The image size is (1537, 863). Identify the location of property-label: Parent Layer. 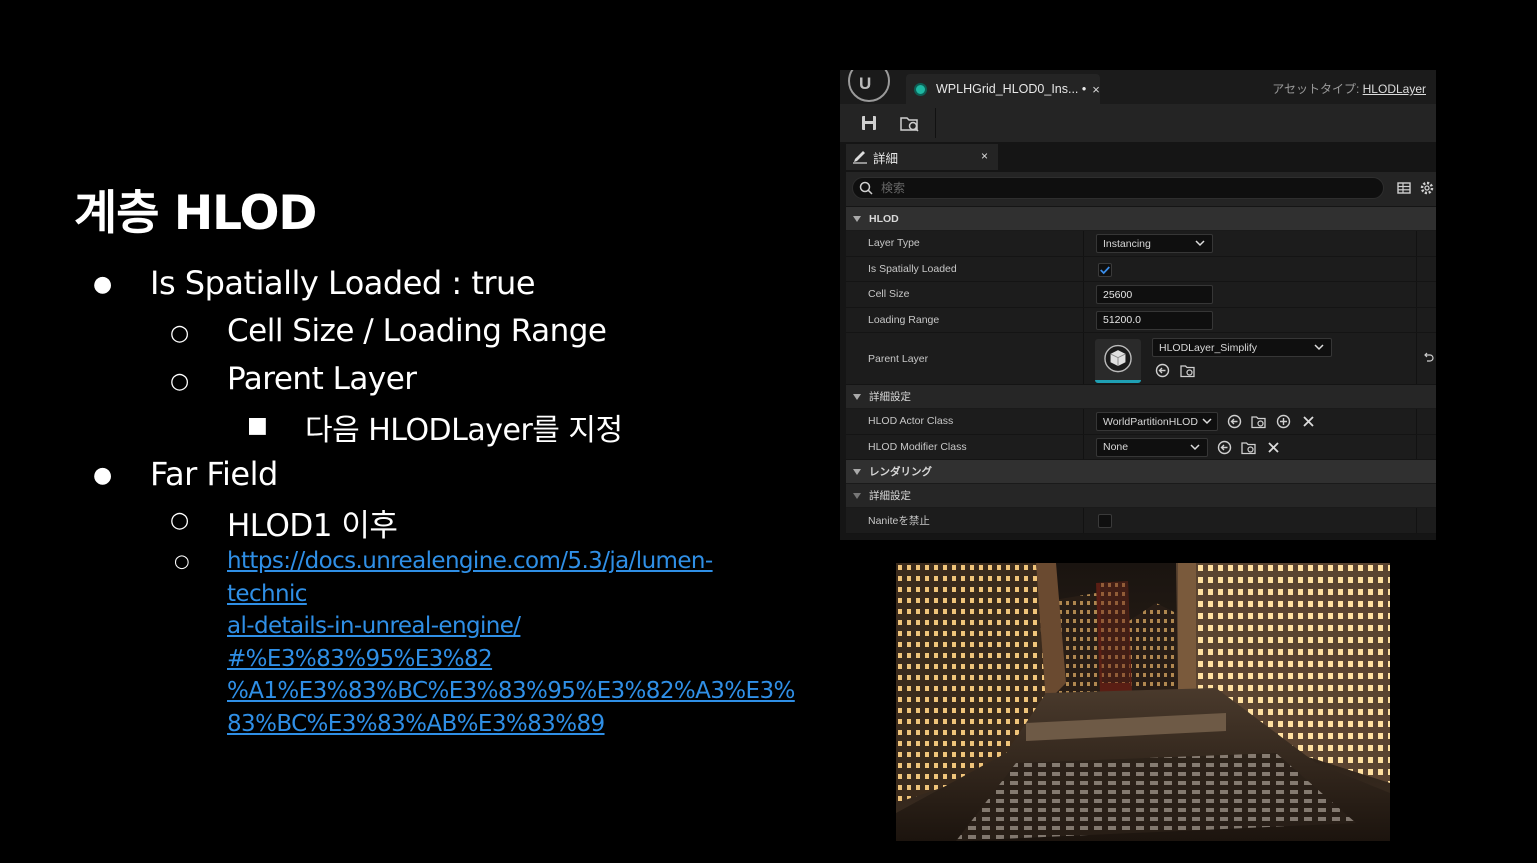
(898, 358).